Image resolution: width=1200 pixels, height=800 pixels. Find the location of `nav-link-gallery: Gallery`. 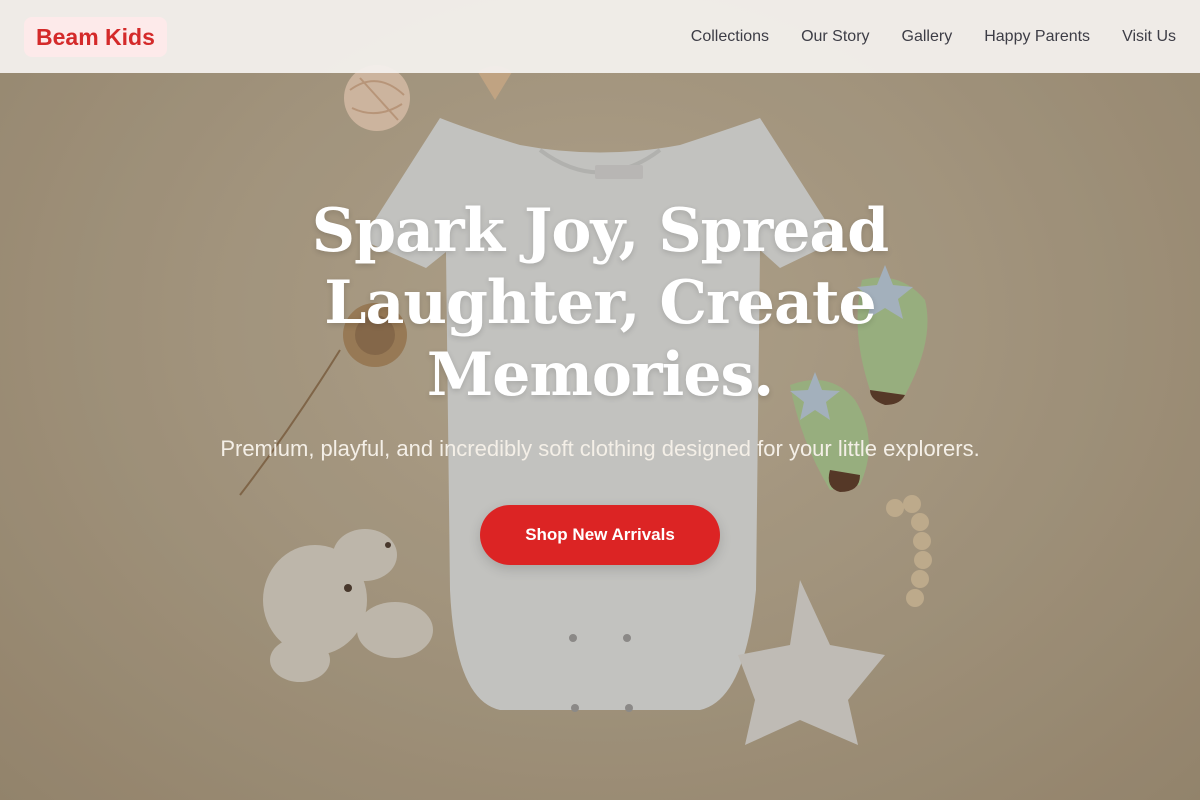

nav-link-gallery: Gallery is located at coordinates (927, 37).